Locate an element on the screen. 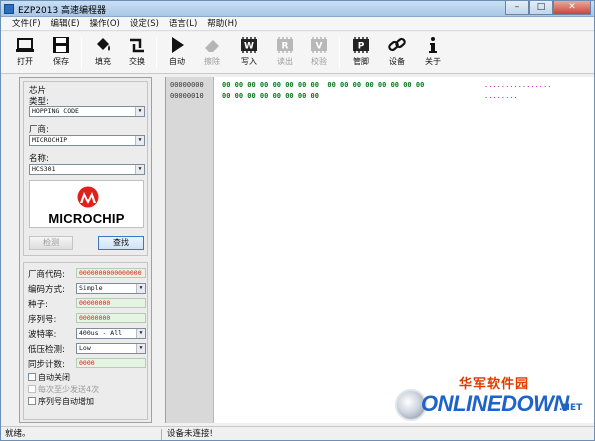 Image resolution: width=595 pixels, height=441 pixels. vendor-logo-text: MICROCHIP is located at coordinates (86, 218).